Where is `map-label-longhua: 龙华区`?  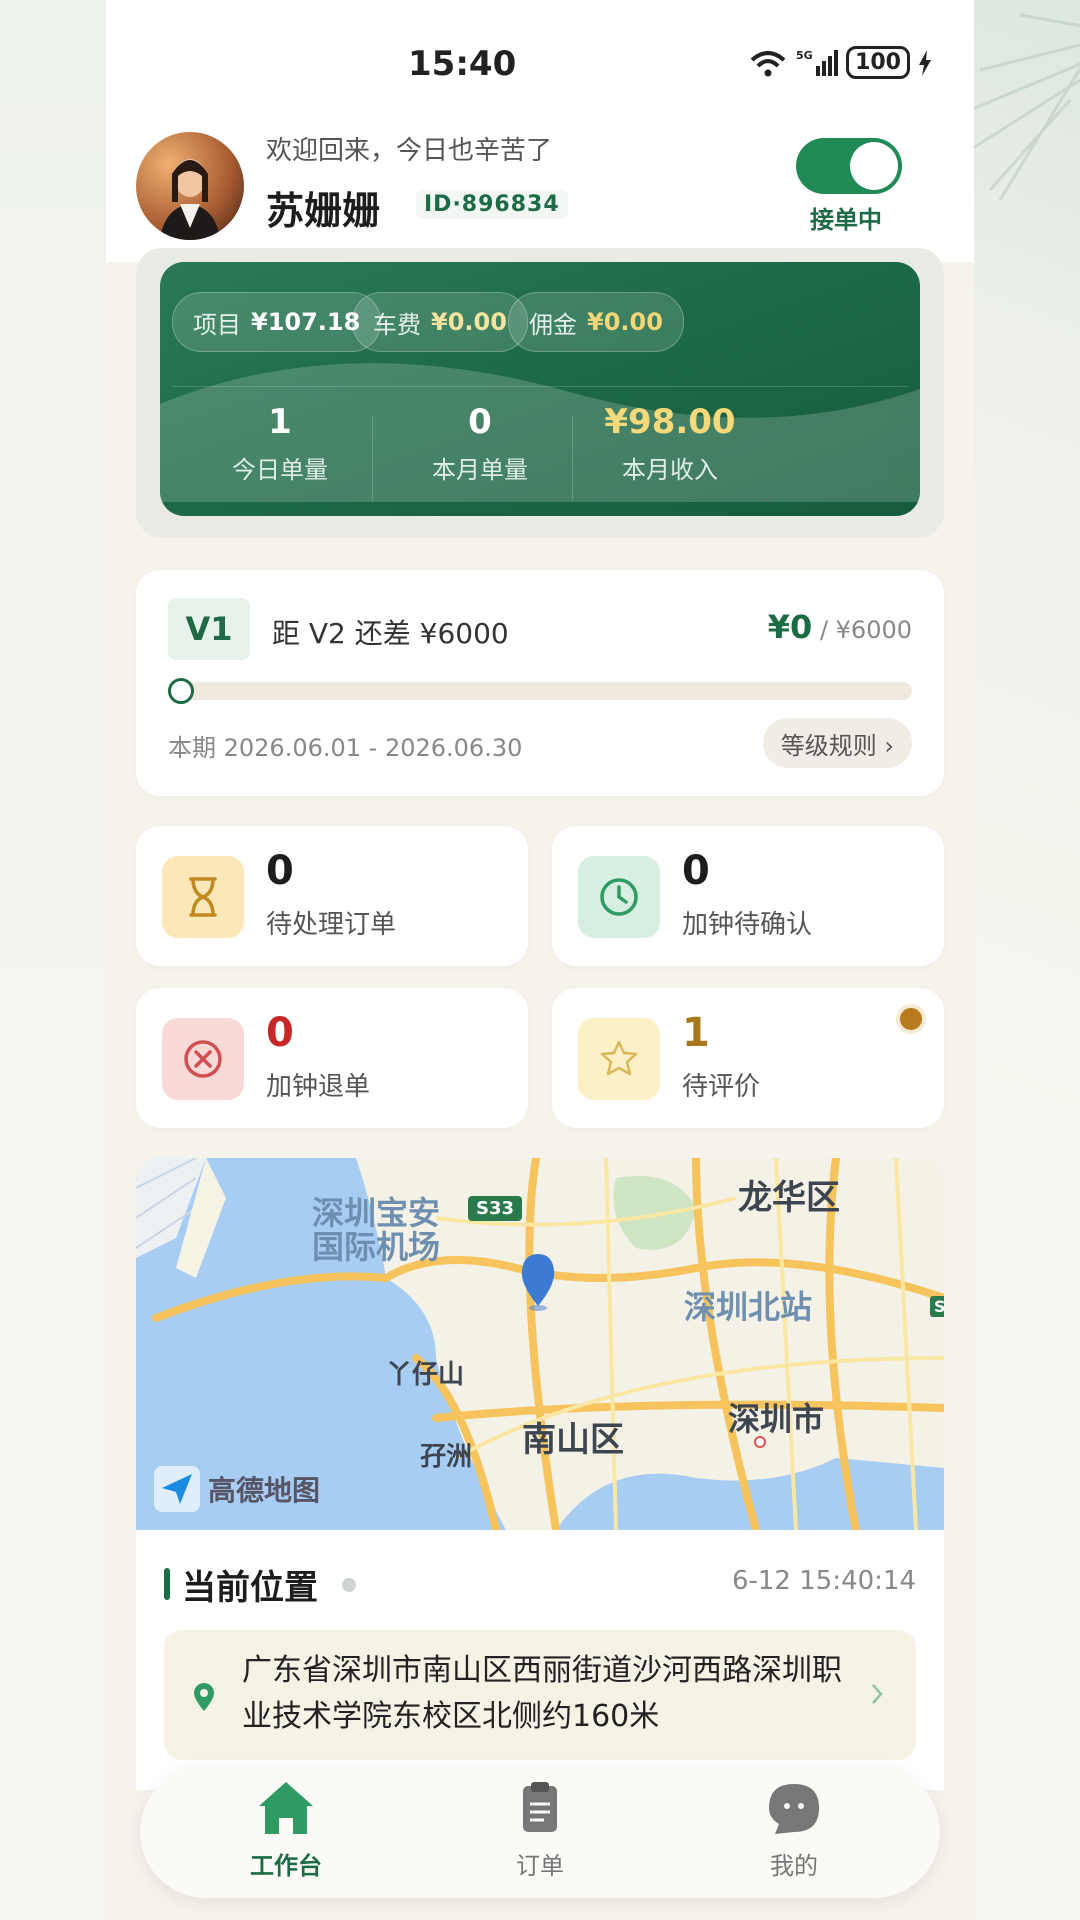
map-label-longhua: 龙华区 is located at coordinates (789, 1198).